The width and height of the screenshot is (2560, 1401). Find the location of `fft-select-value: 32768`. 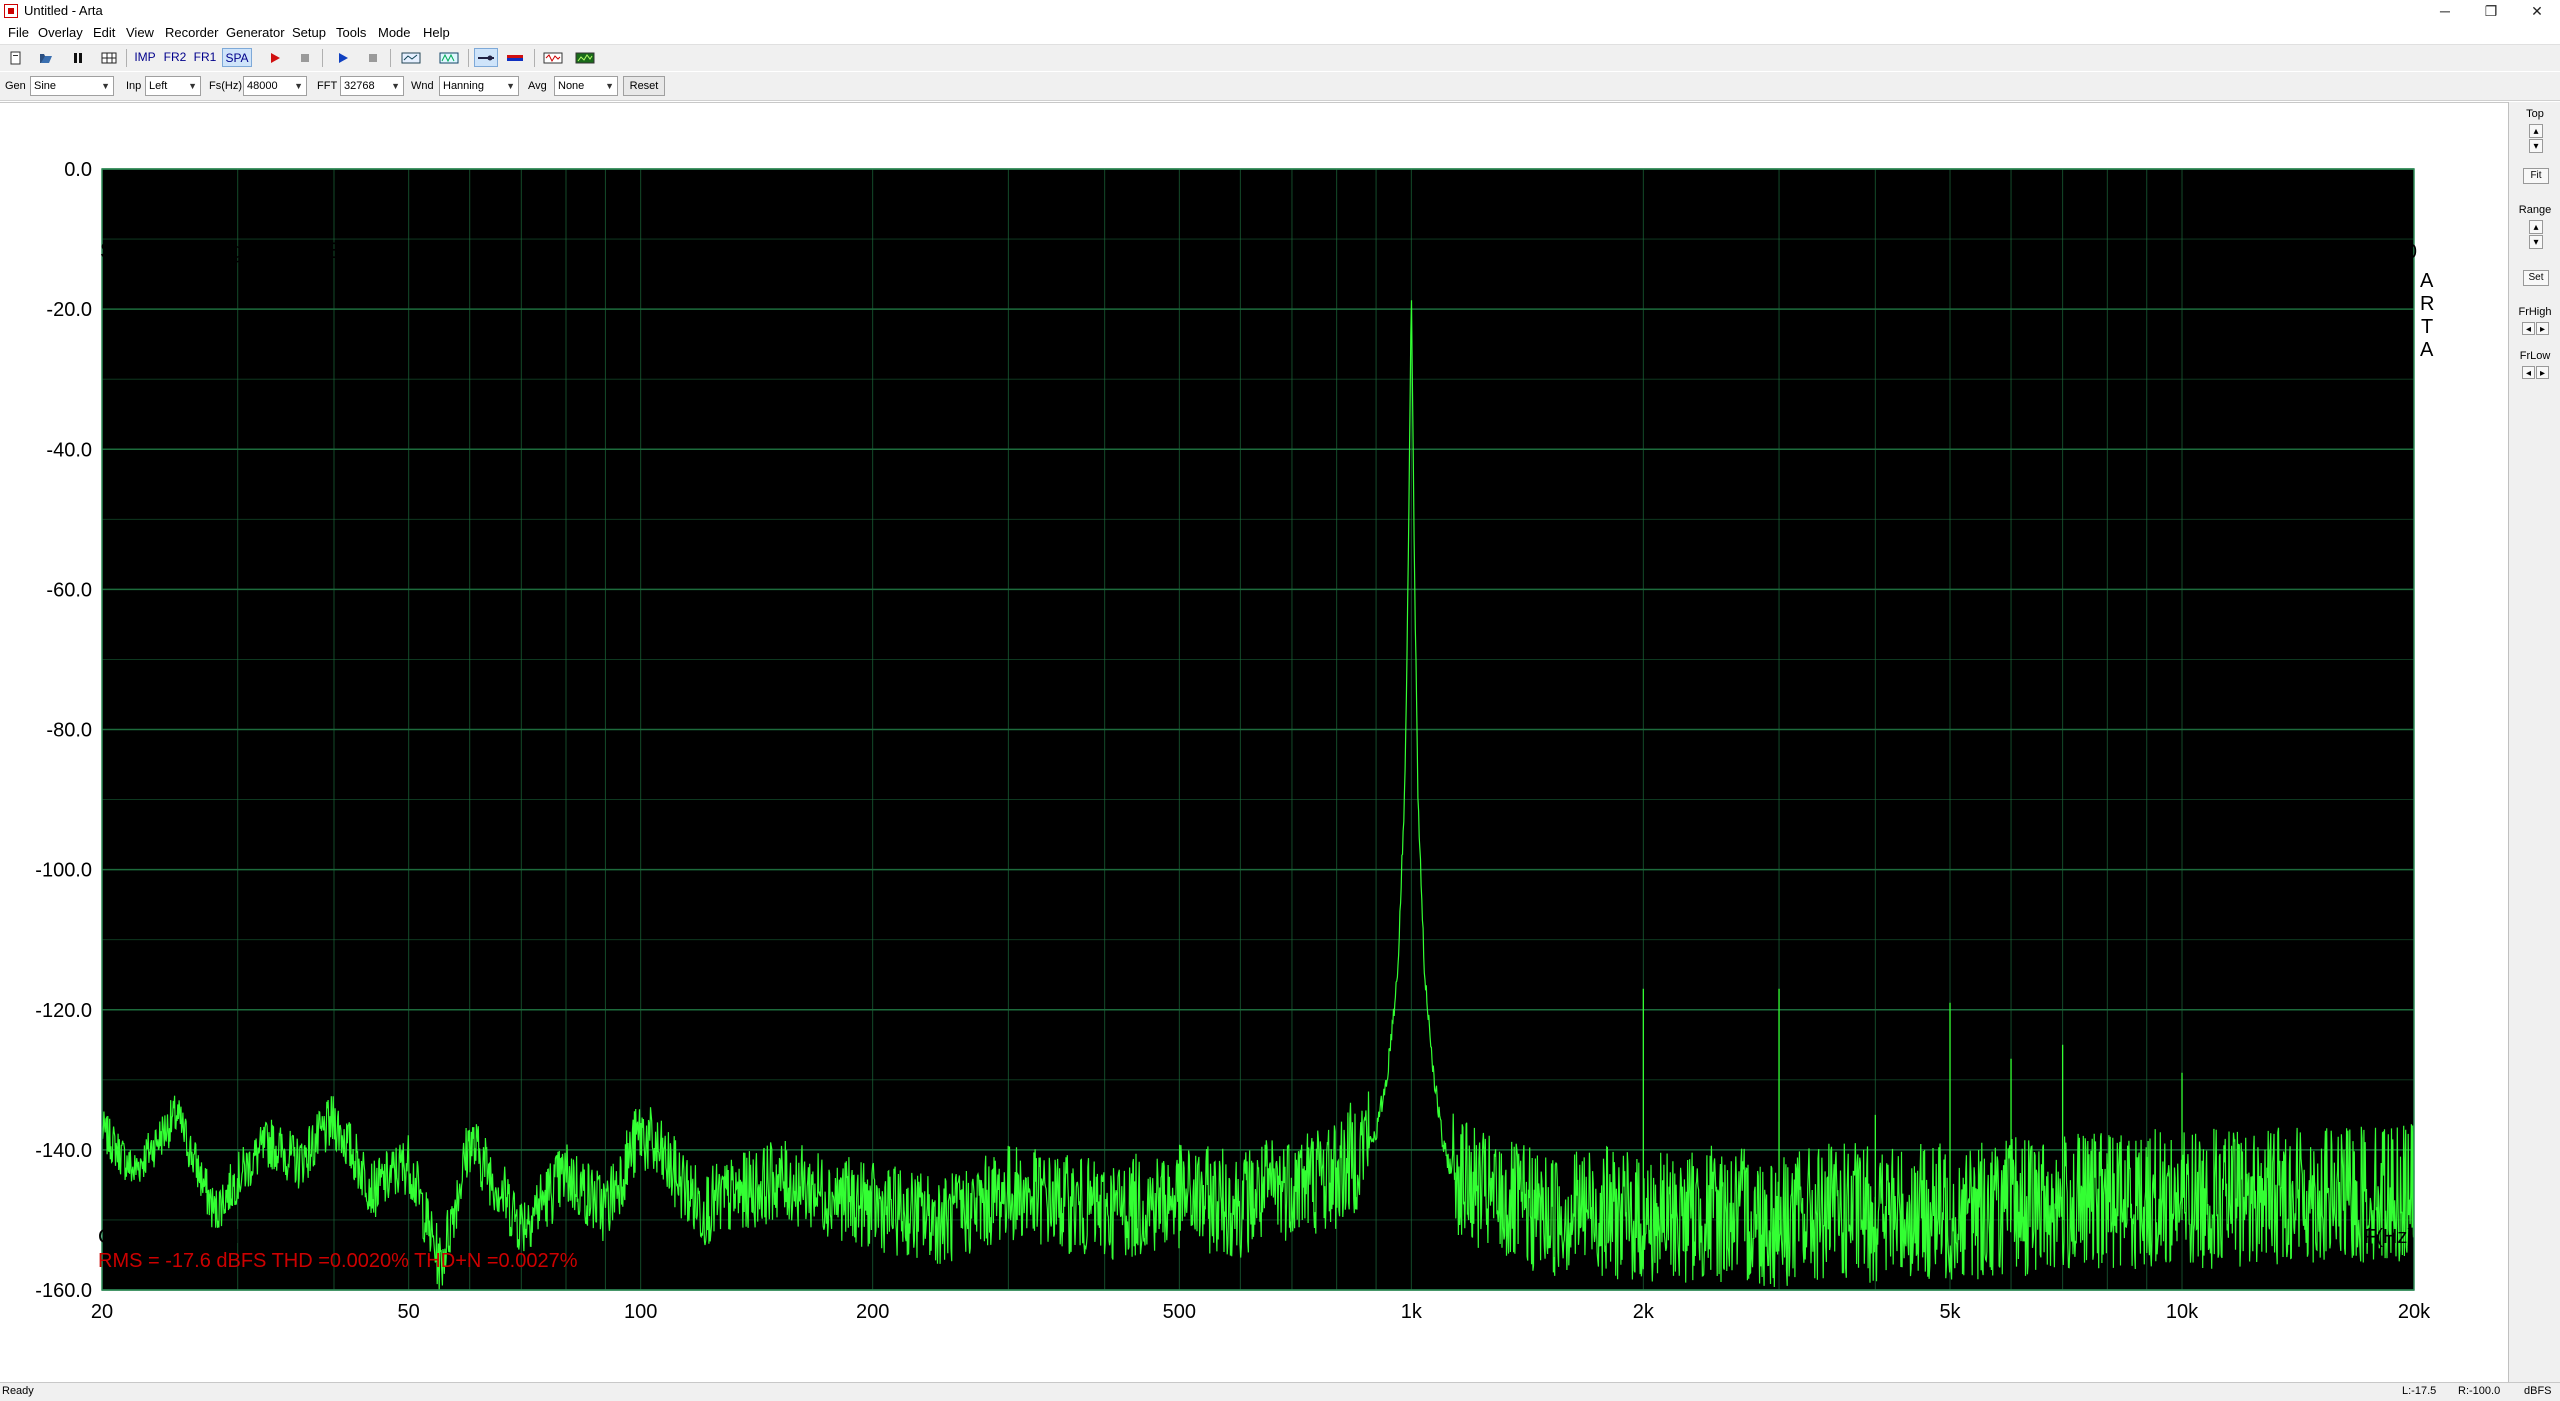

fft-select-value: 32768 is located at coordinates (359, 86).